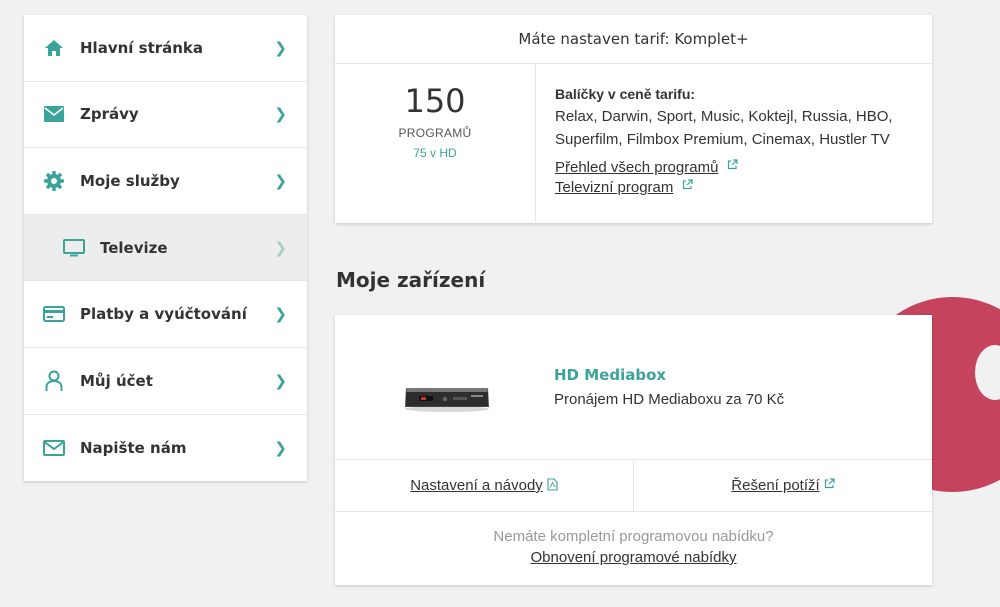 This screenshot has width=1000, height=607. Describe the element at coordinates (54, 181) in the screenshot. I see `gear-icon` at that location.